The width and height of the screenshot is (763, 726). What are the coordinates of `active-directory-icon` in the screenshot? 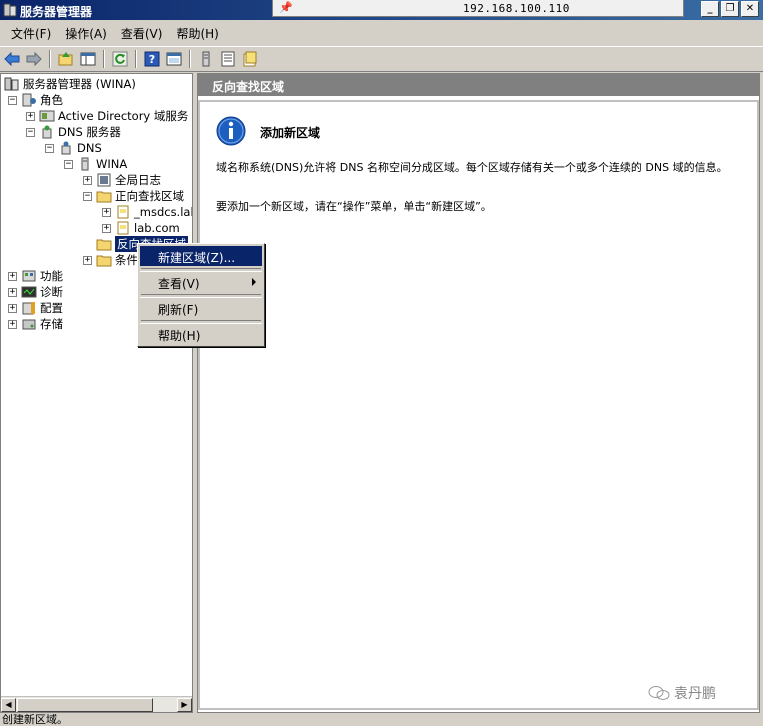 It's located at (47, 116).